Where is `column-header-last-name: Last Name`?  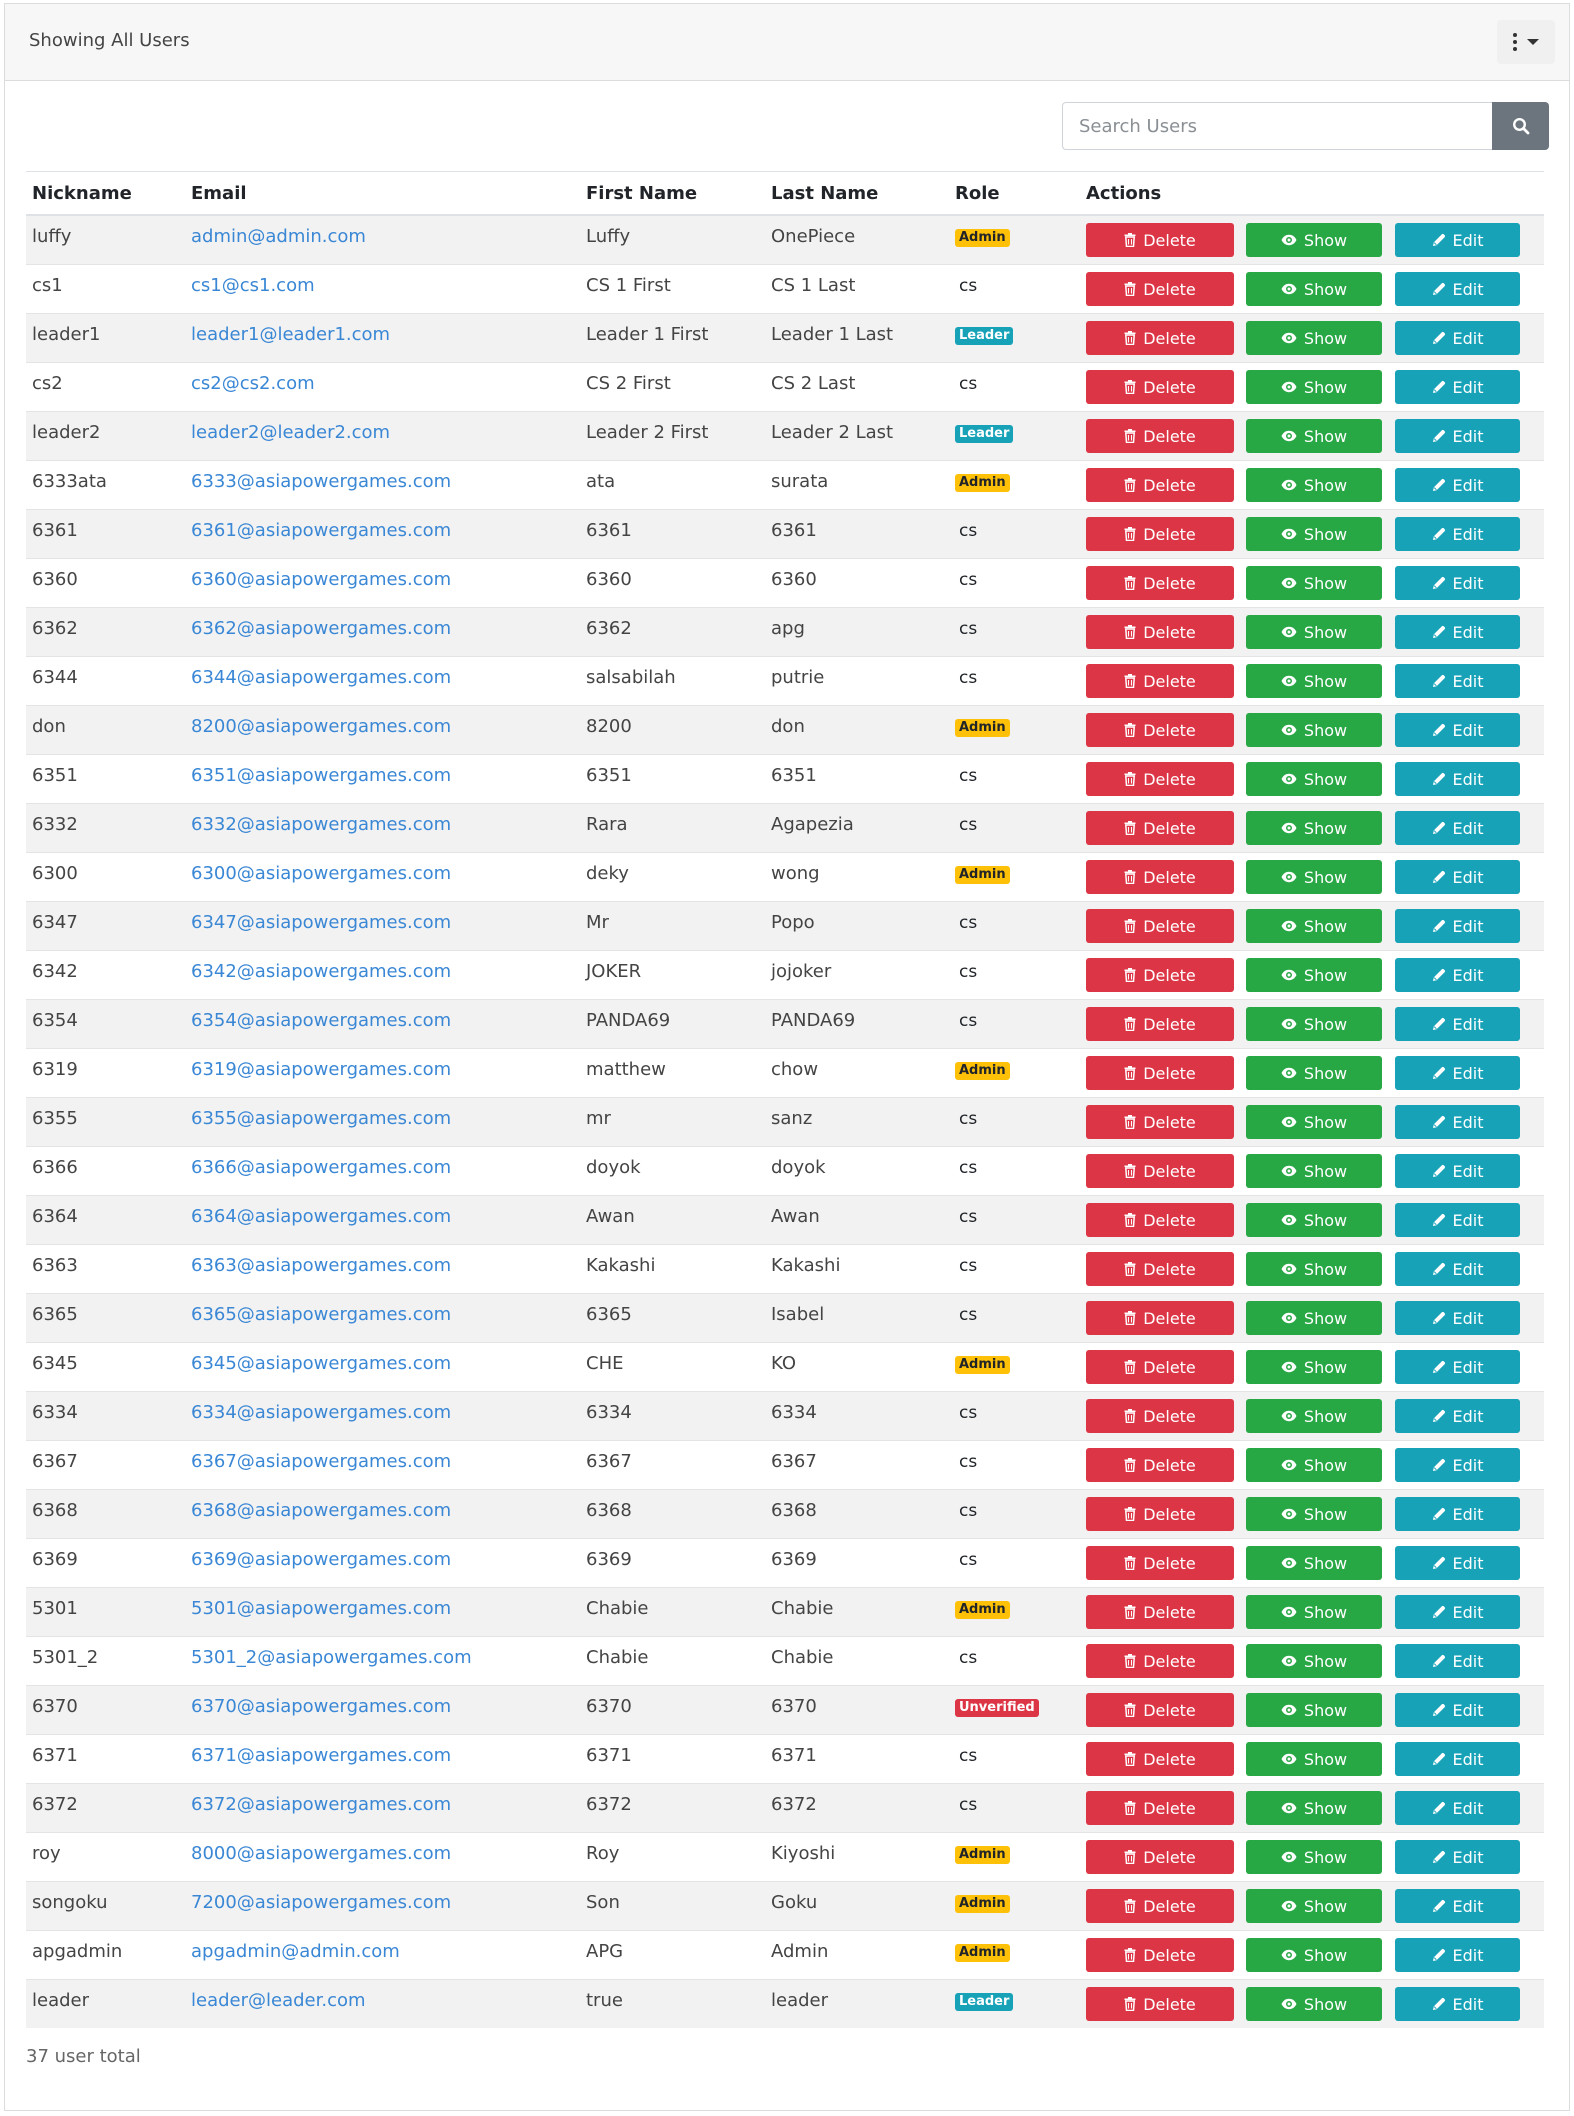 column-header-last-name: Last Name is located at coordinates (857, 193).